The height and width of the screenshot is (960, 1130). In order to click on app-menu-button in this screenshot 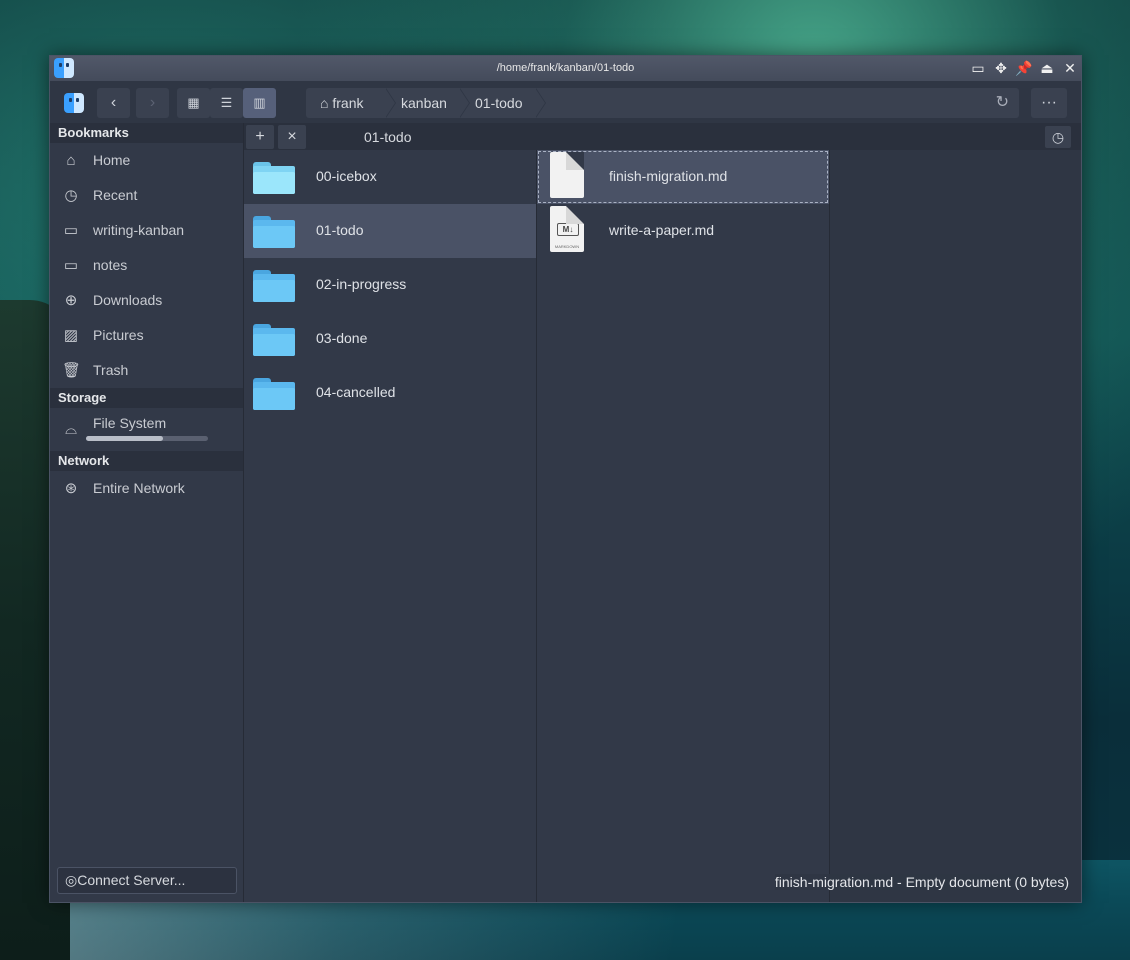, I will do `click(74, 103)`.